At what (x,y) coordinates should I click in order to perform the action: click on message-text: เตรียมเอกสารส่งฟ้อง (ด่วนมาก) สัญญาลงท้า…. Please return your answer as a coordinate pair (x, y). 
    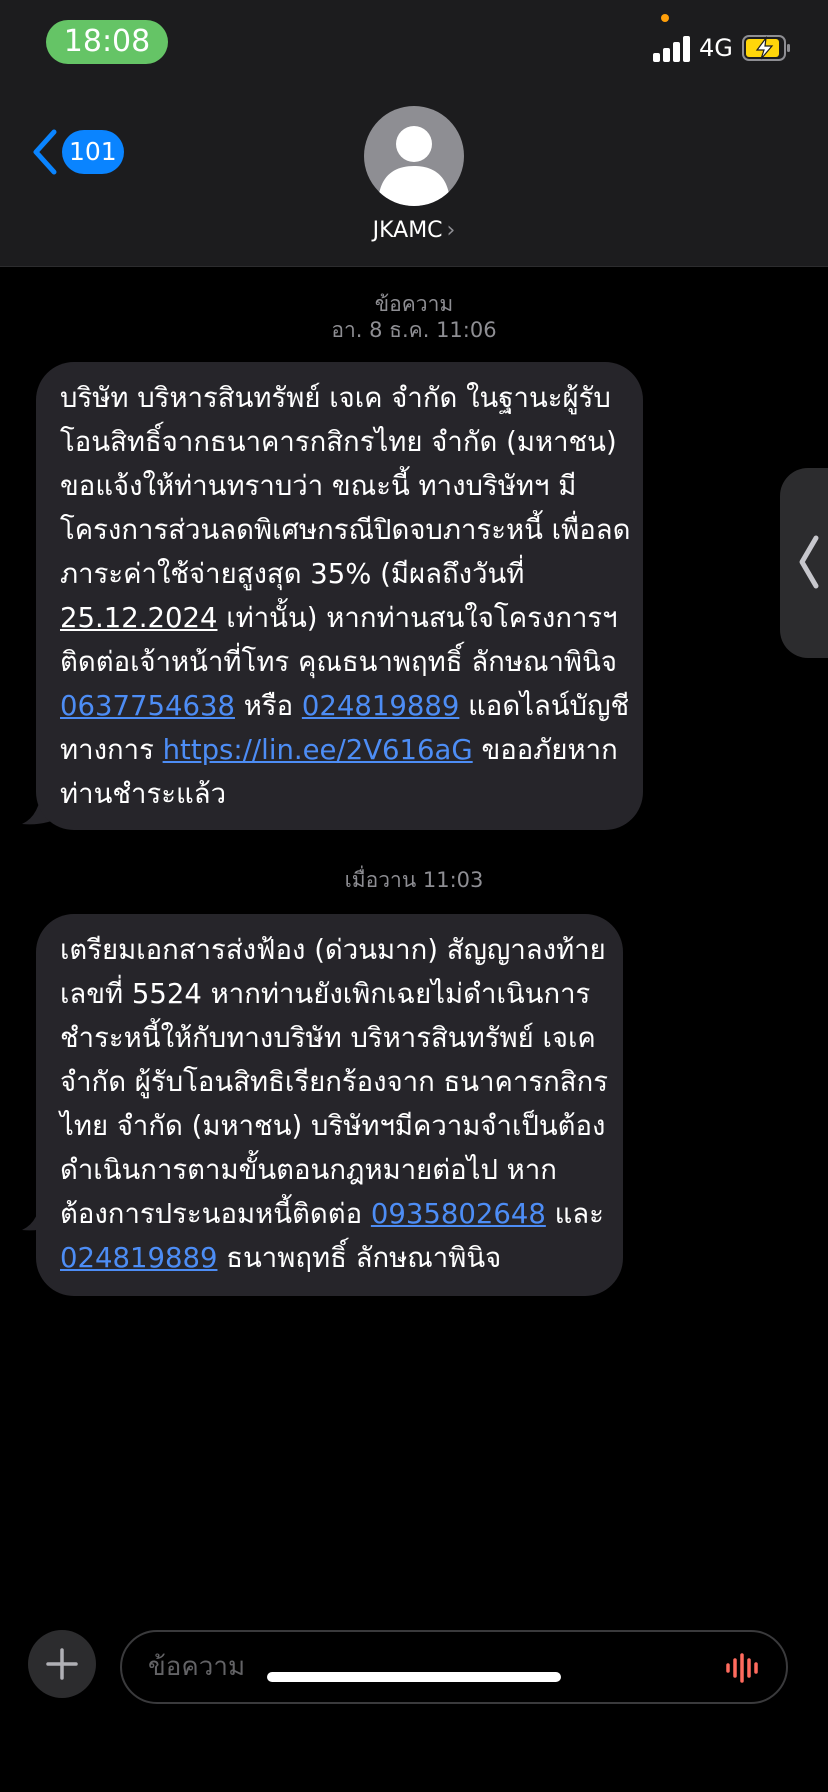
    Looking at the image, I should click on (334, 1104).